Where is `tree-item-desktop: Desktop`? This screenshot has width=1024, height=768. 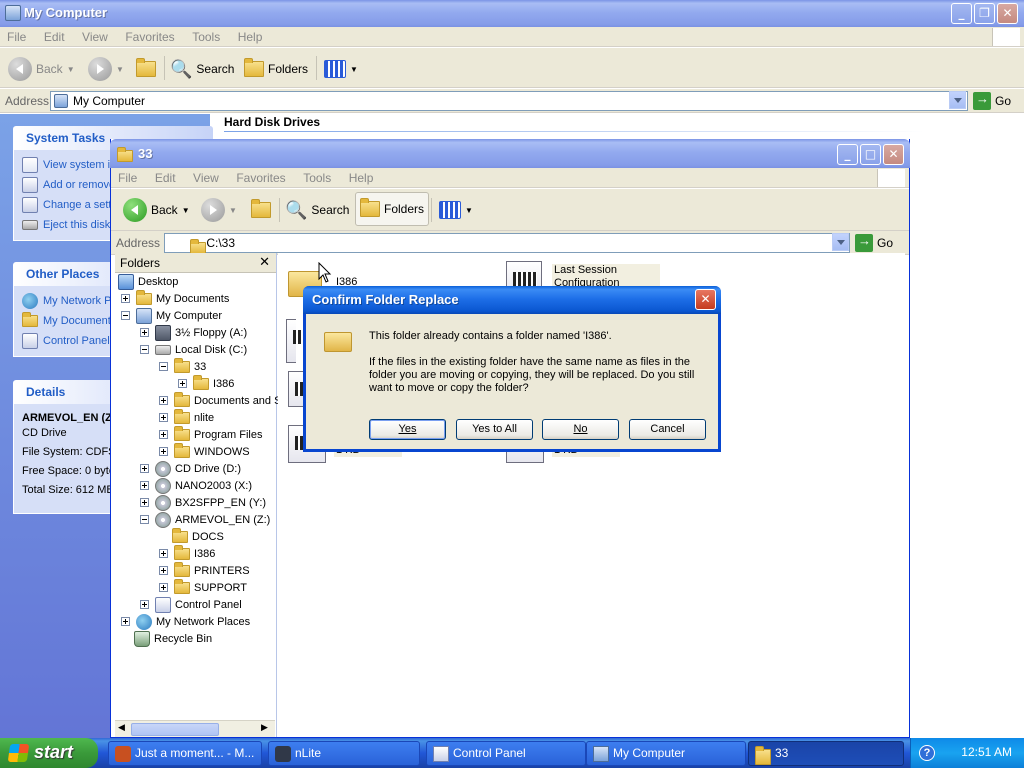
tree-item-desktop: Desktop is located at coordinates (148, 281).